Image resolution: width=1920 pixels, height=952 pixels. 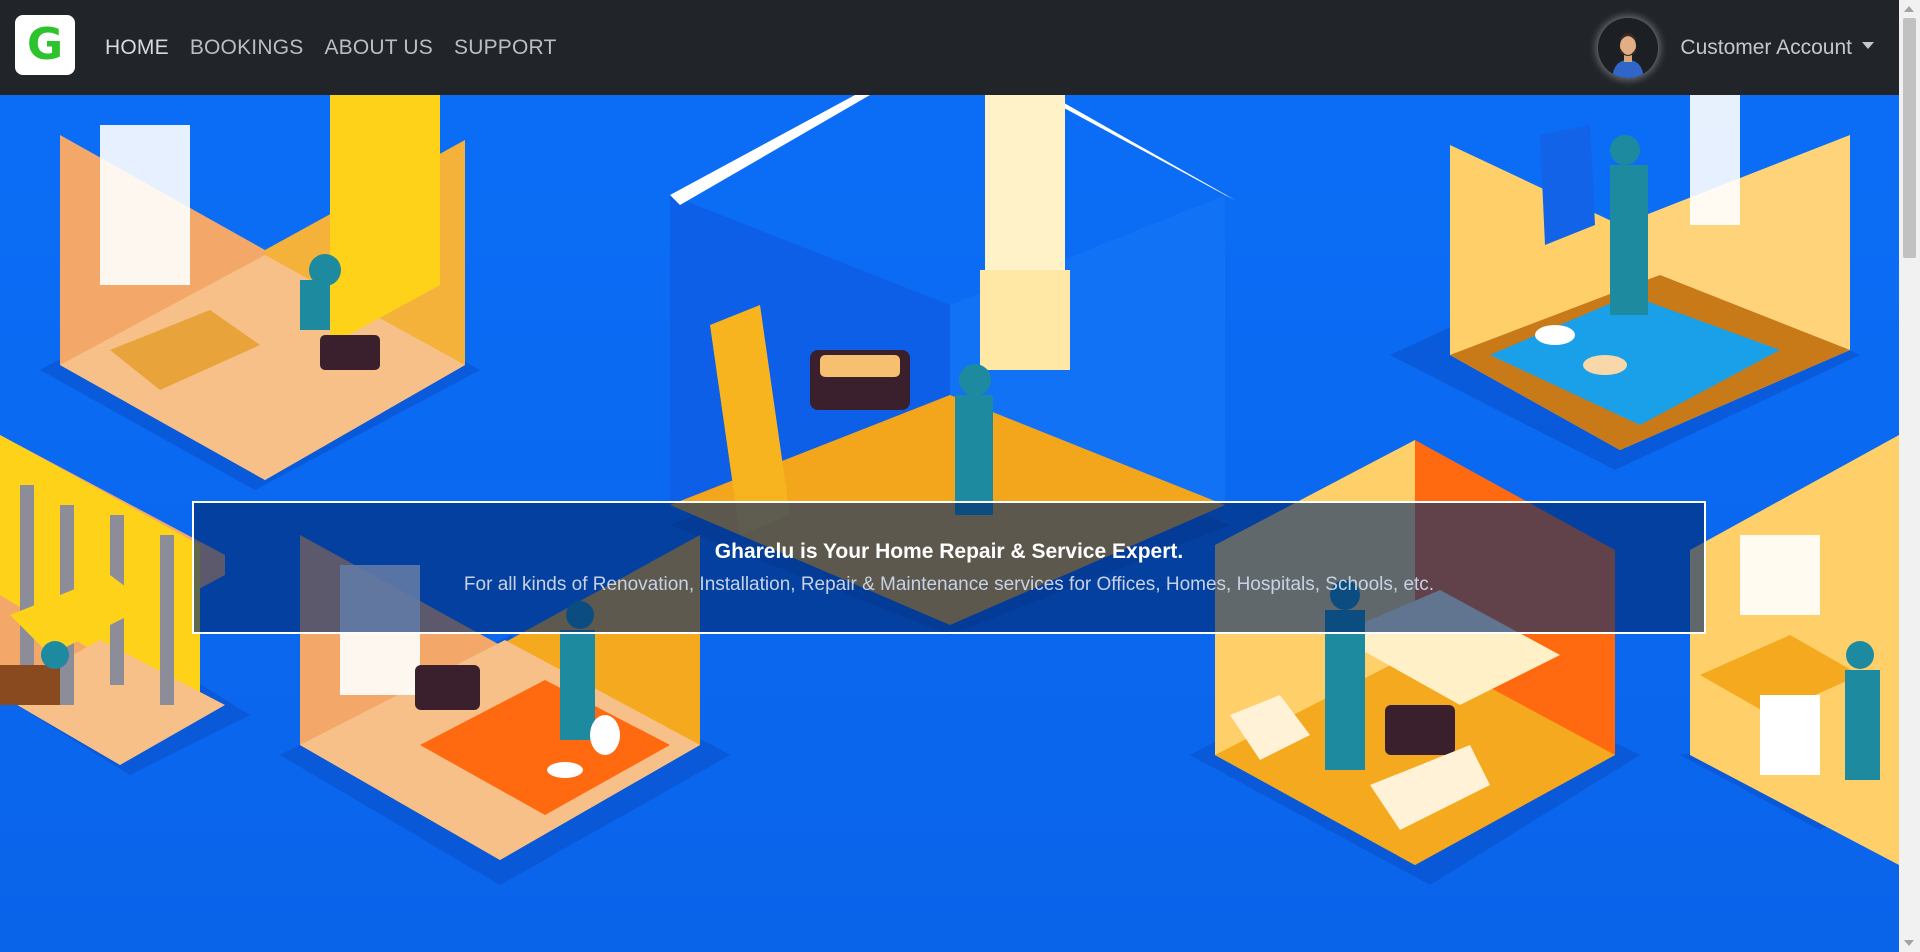 I want to click on account-dropdown-toggle: Customer Account, so click(x=1777, y=48).